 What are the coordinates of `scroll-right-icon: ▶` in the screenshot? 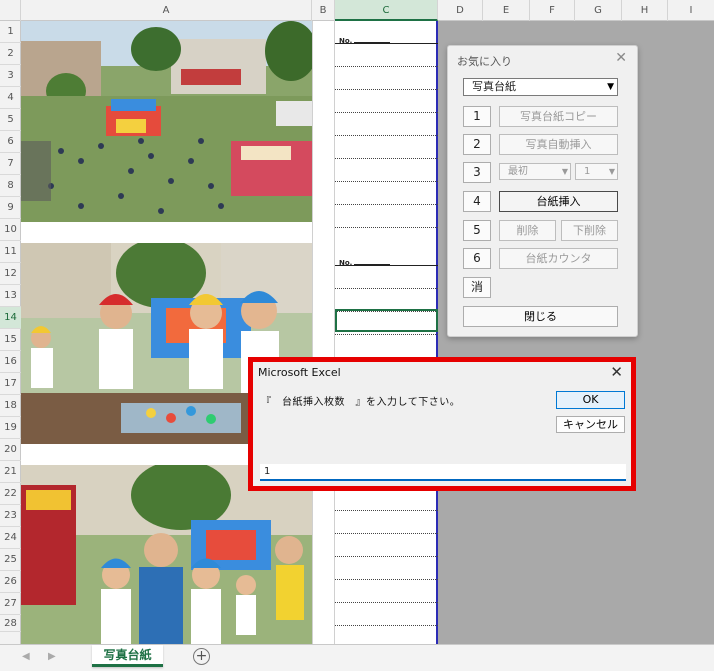 It's located at (52, 656).